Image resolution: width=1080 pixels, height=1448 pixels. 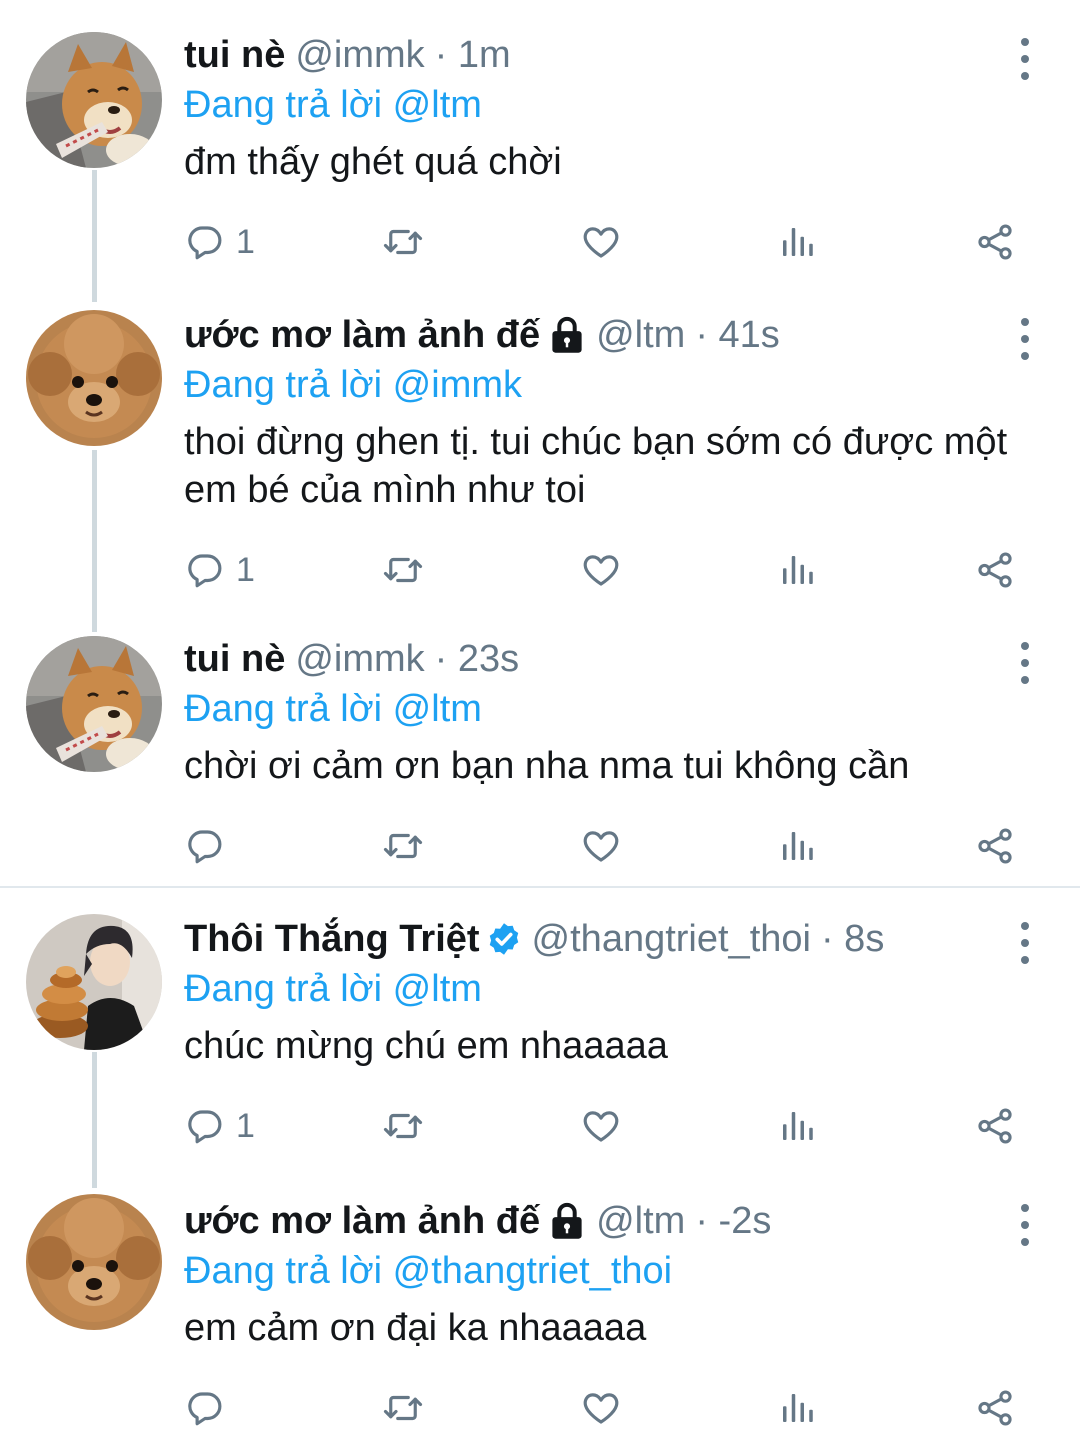 What do you see at coordinates (504, 939) in the screenshot?
I see `verified-icon` at bounding box center [504, 939].